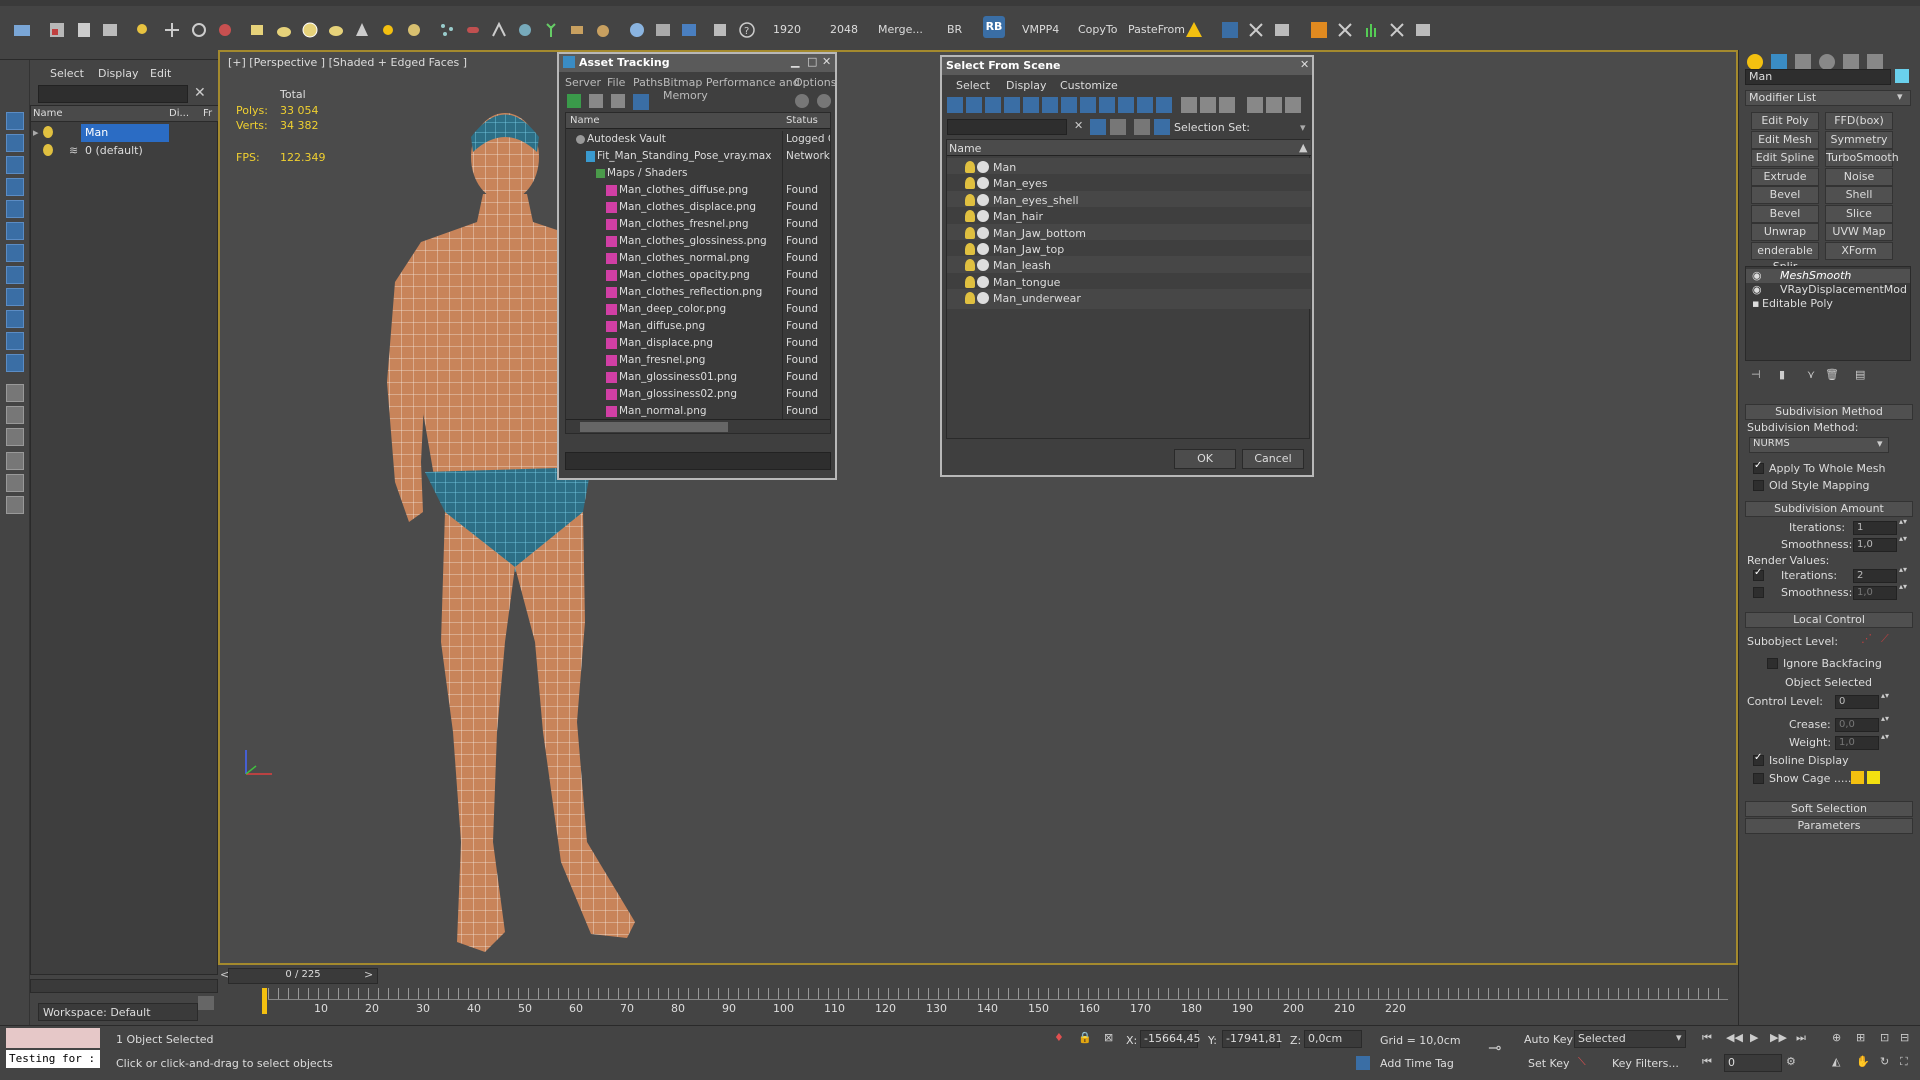 This screenshot has height=1080, width=1920. Describe the element at coordinates (1859, 232) in the screenshot. I see `modifier-button: UVW Map` at that location.